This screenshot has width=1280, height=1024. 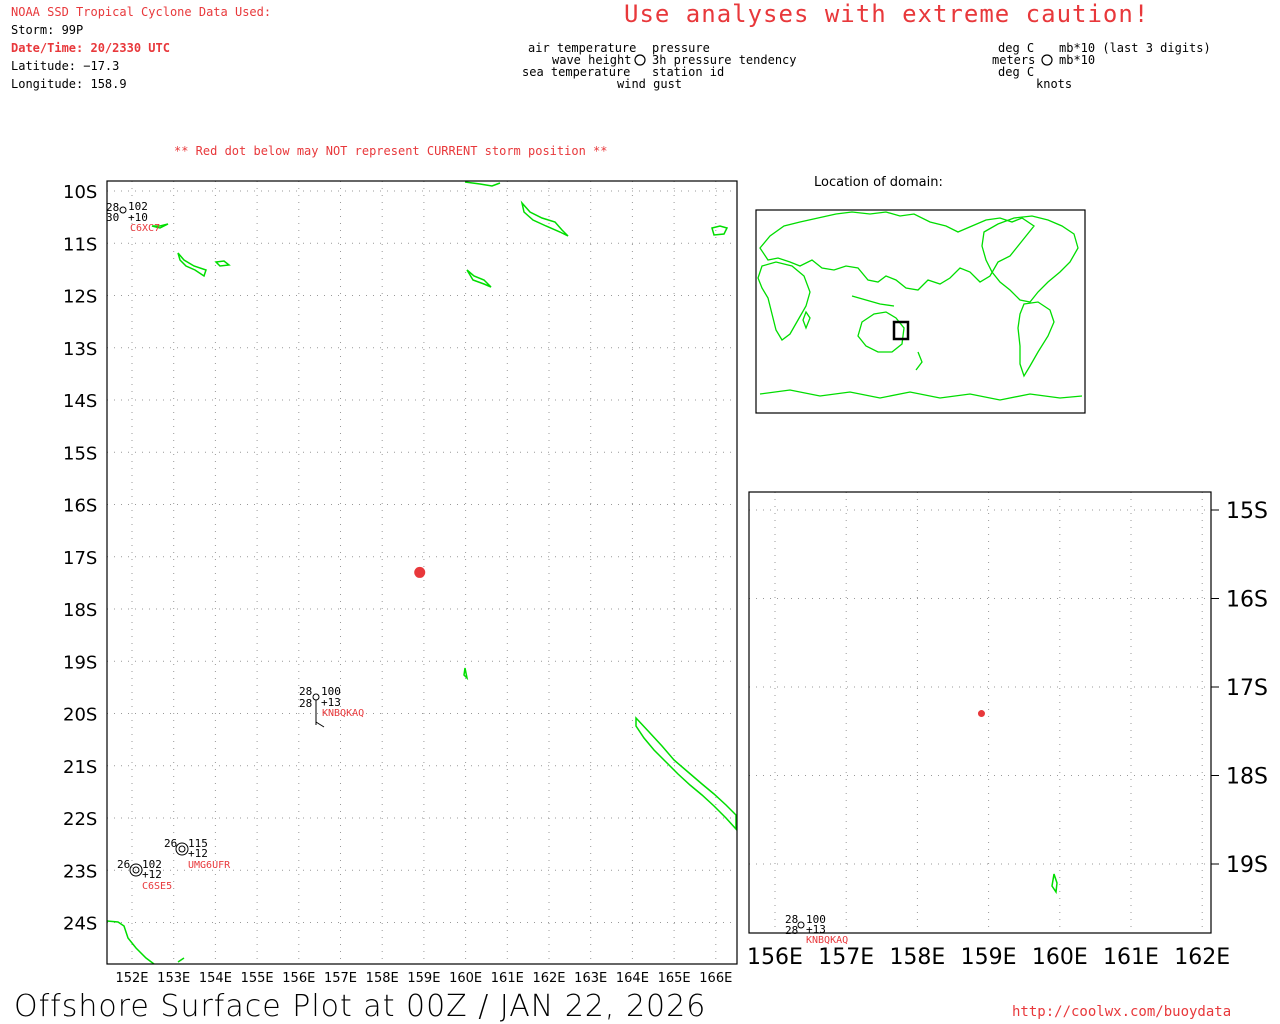 I want to click on zoom-lon-tick-label: 159E, so click(x=989, y=957).